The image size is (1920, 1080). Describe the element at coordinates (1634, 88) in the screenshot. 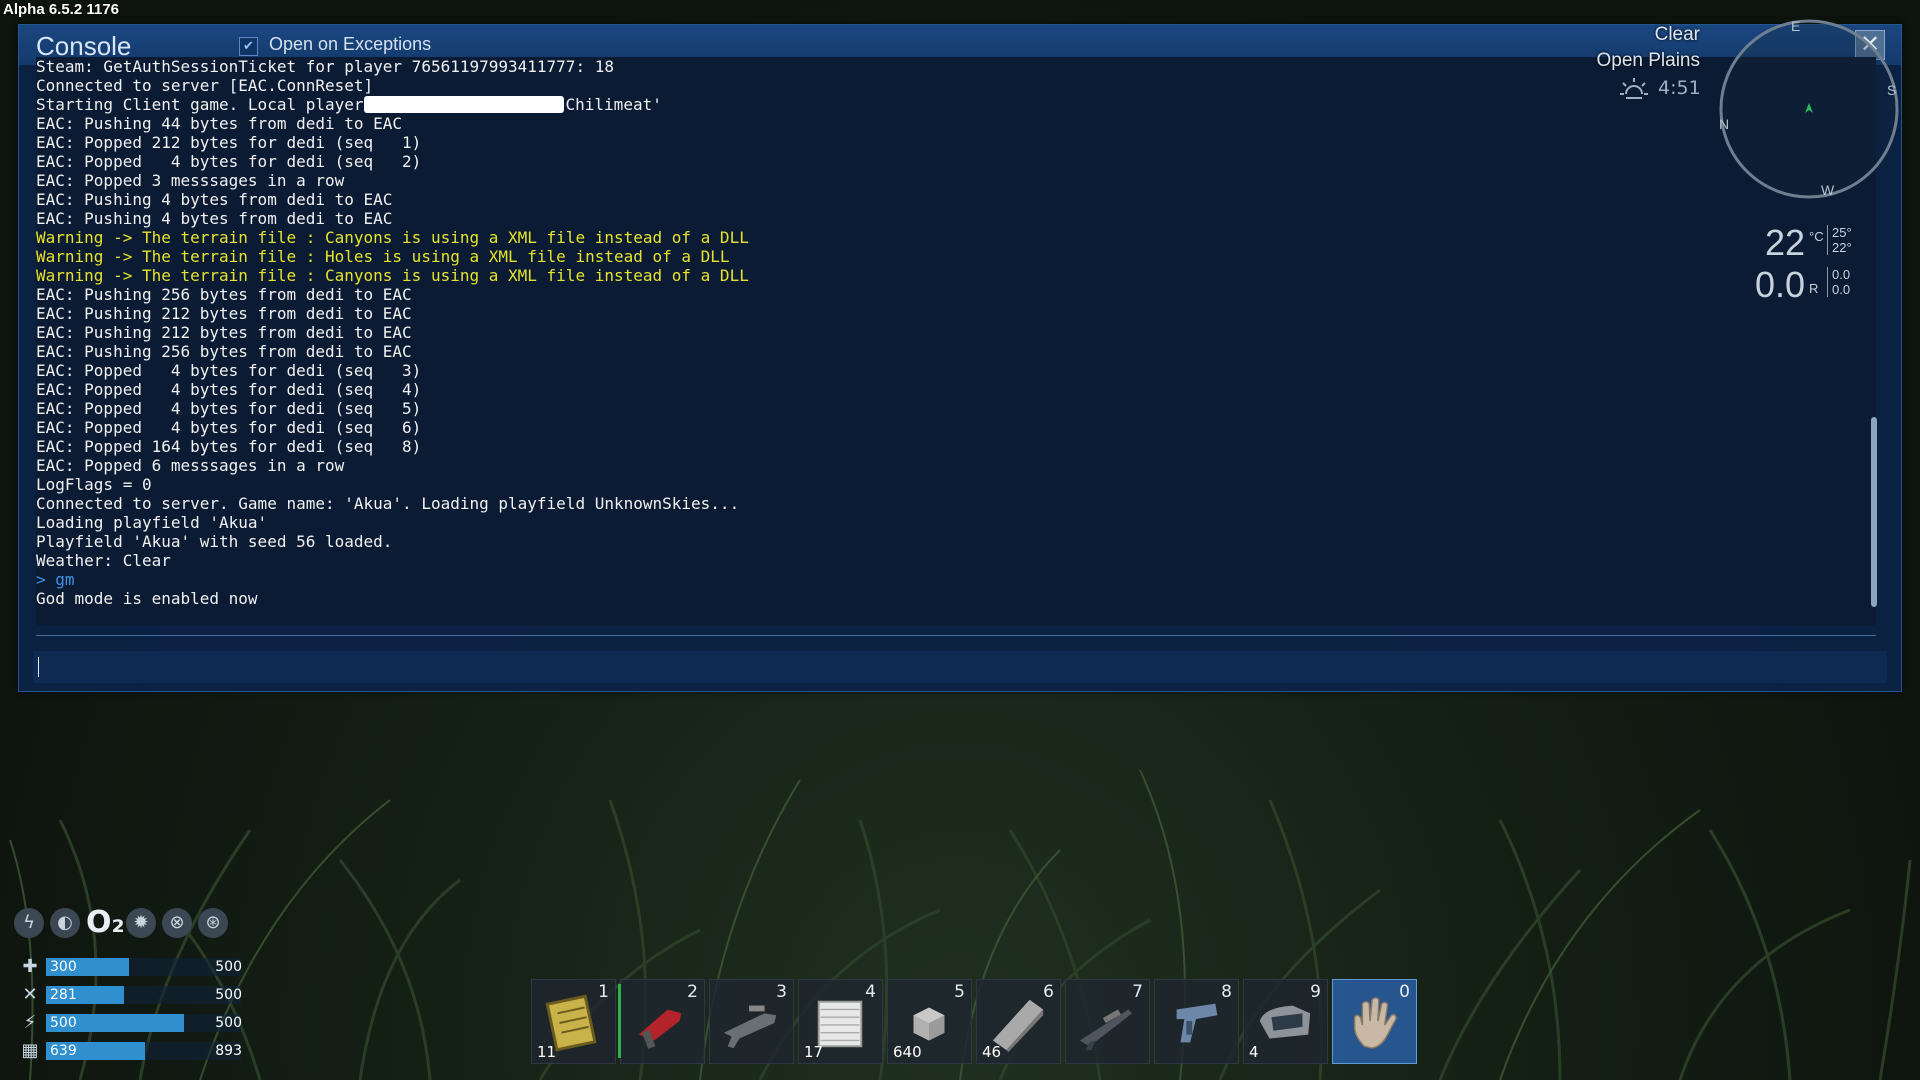

I see `sun-icon` at that location.